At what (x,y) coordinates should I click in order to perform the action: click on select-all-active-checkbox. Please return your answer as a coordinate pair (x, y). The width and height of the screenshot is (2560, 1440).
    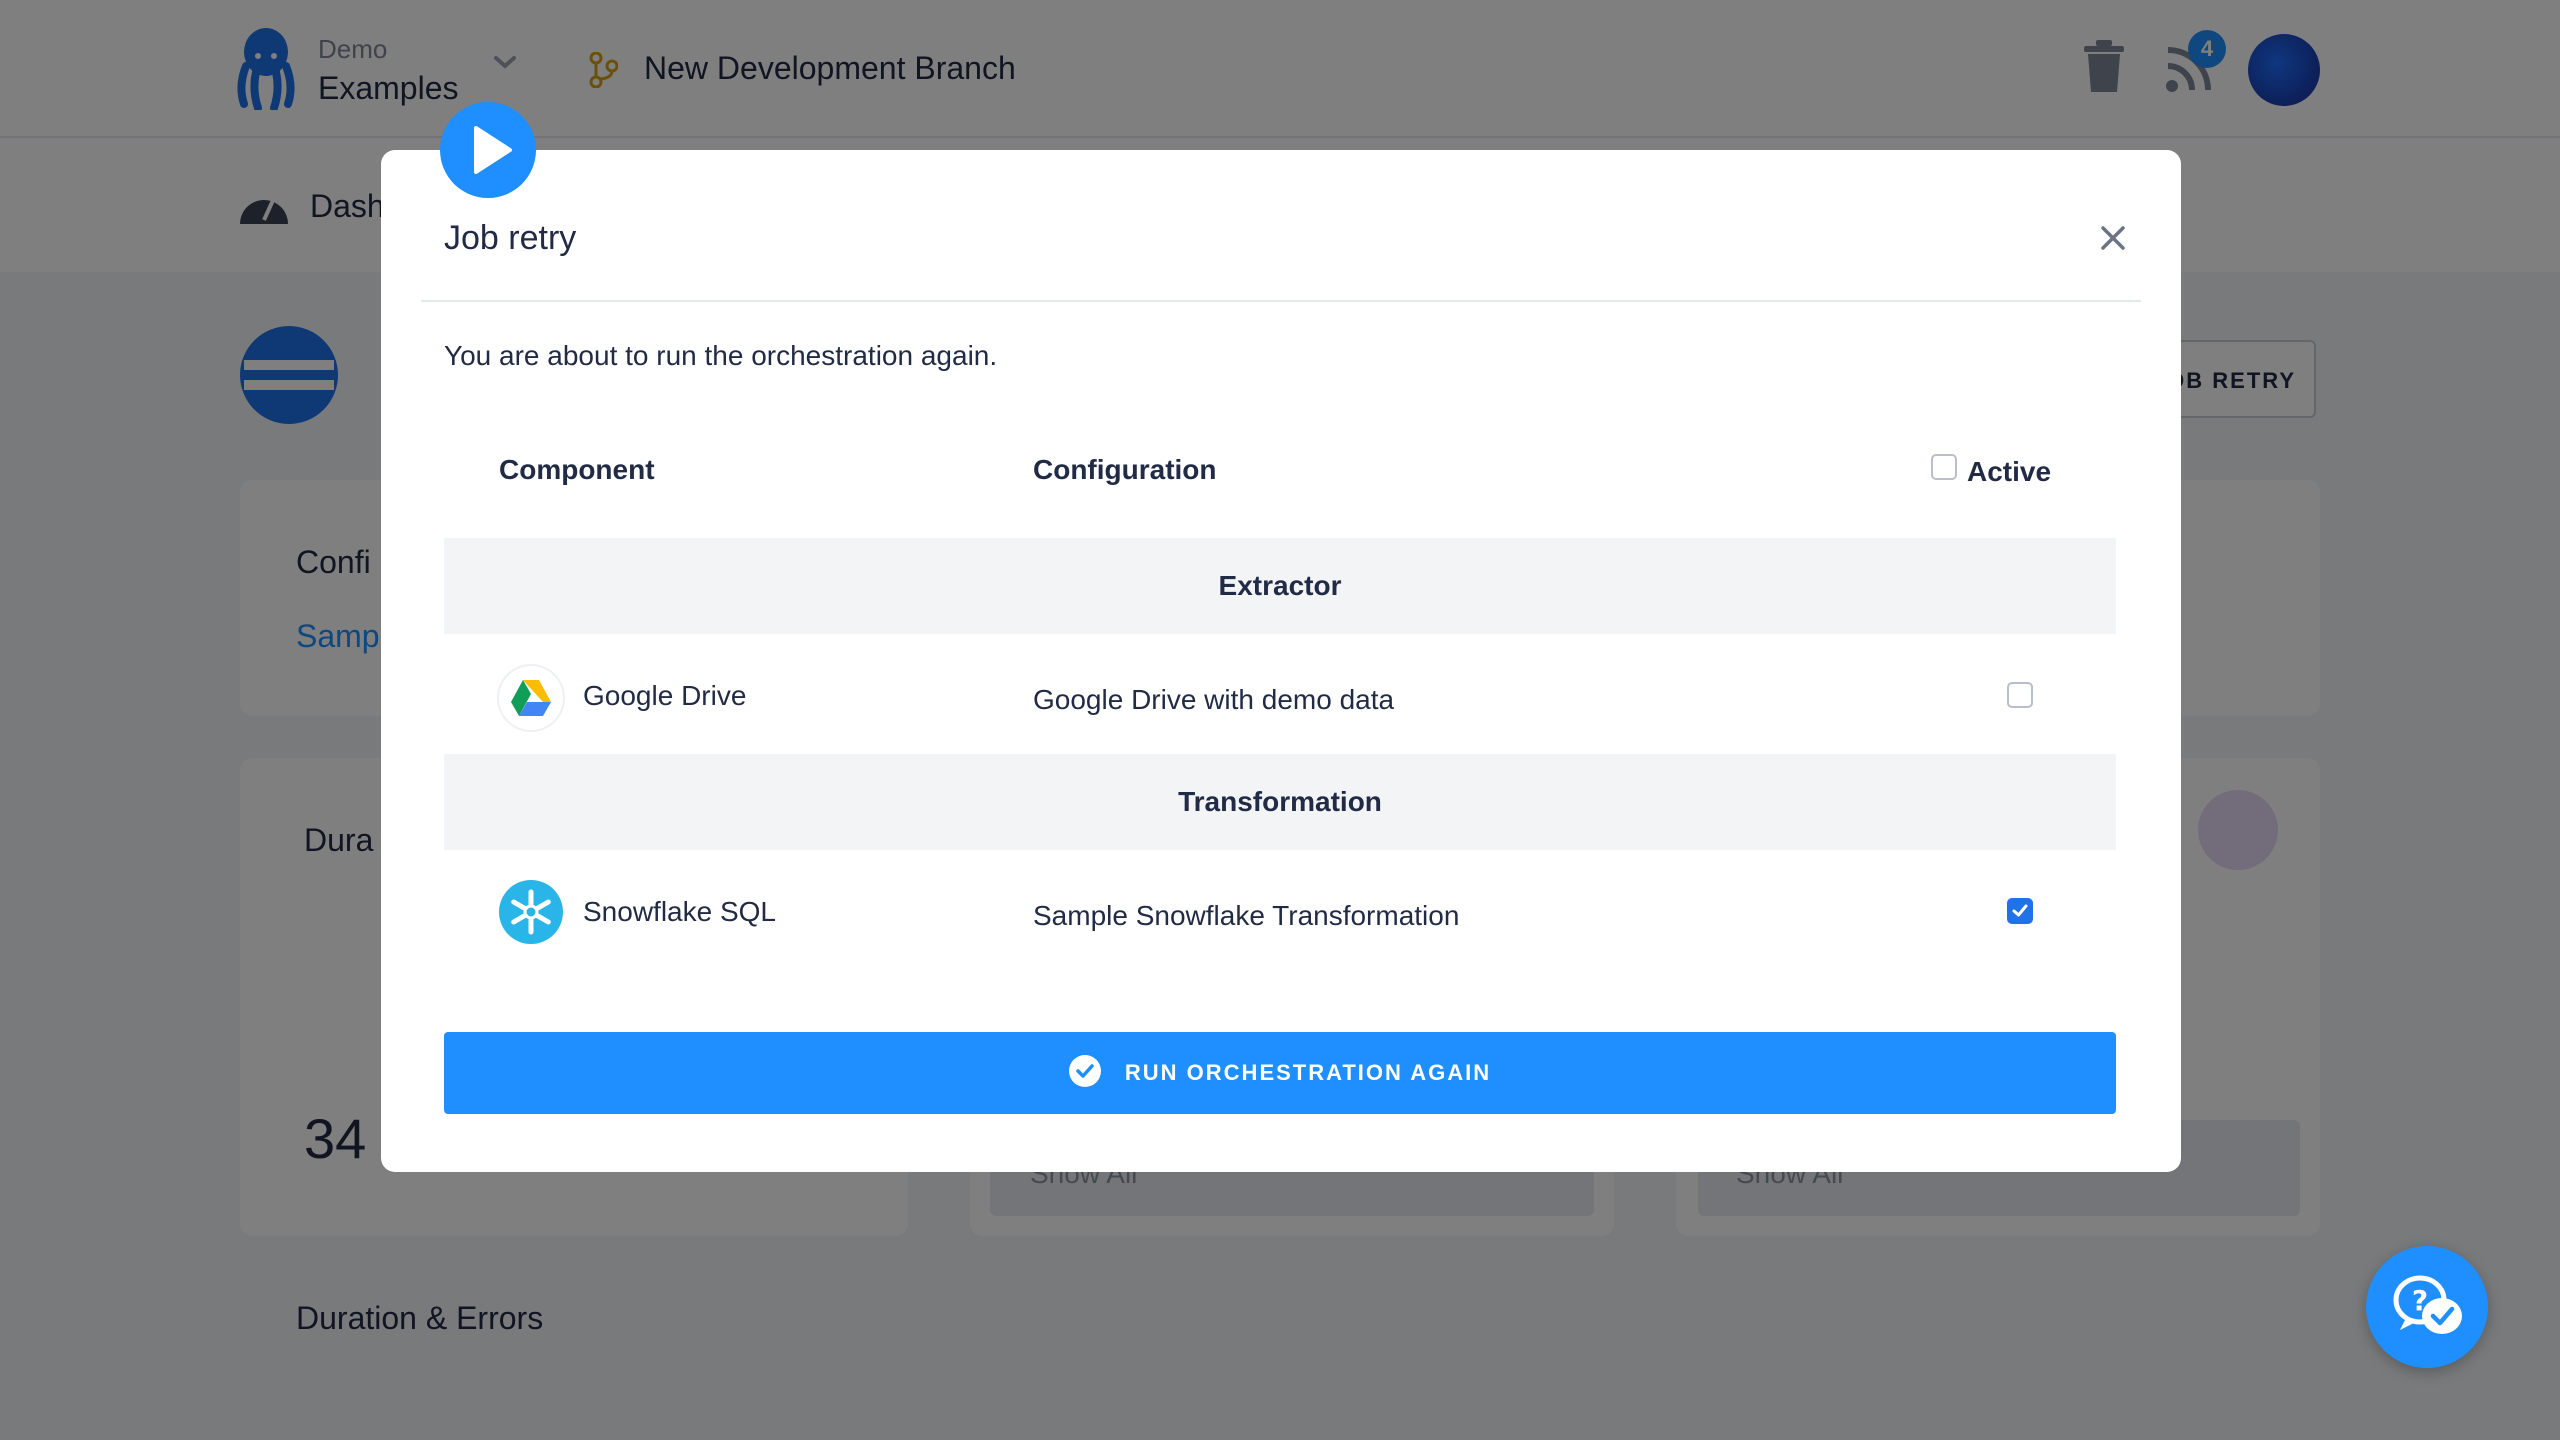
    Looking at the image, I should click on (1944, 467).